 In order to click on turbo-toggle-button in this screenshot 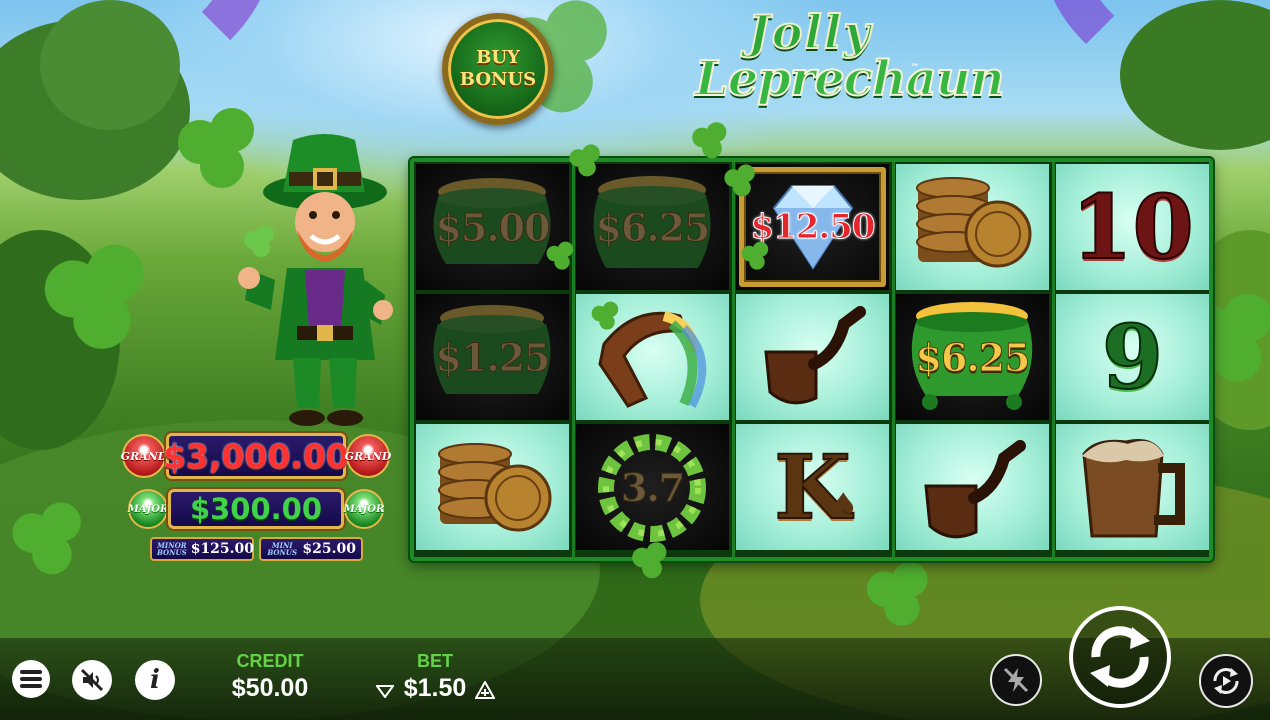, I will do `click(1016, 680)`.